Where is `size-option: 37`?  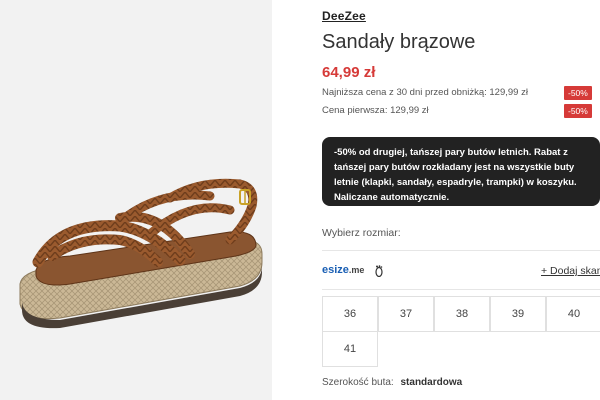 size-option: 37 is located at coordinates (406, 314).